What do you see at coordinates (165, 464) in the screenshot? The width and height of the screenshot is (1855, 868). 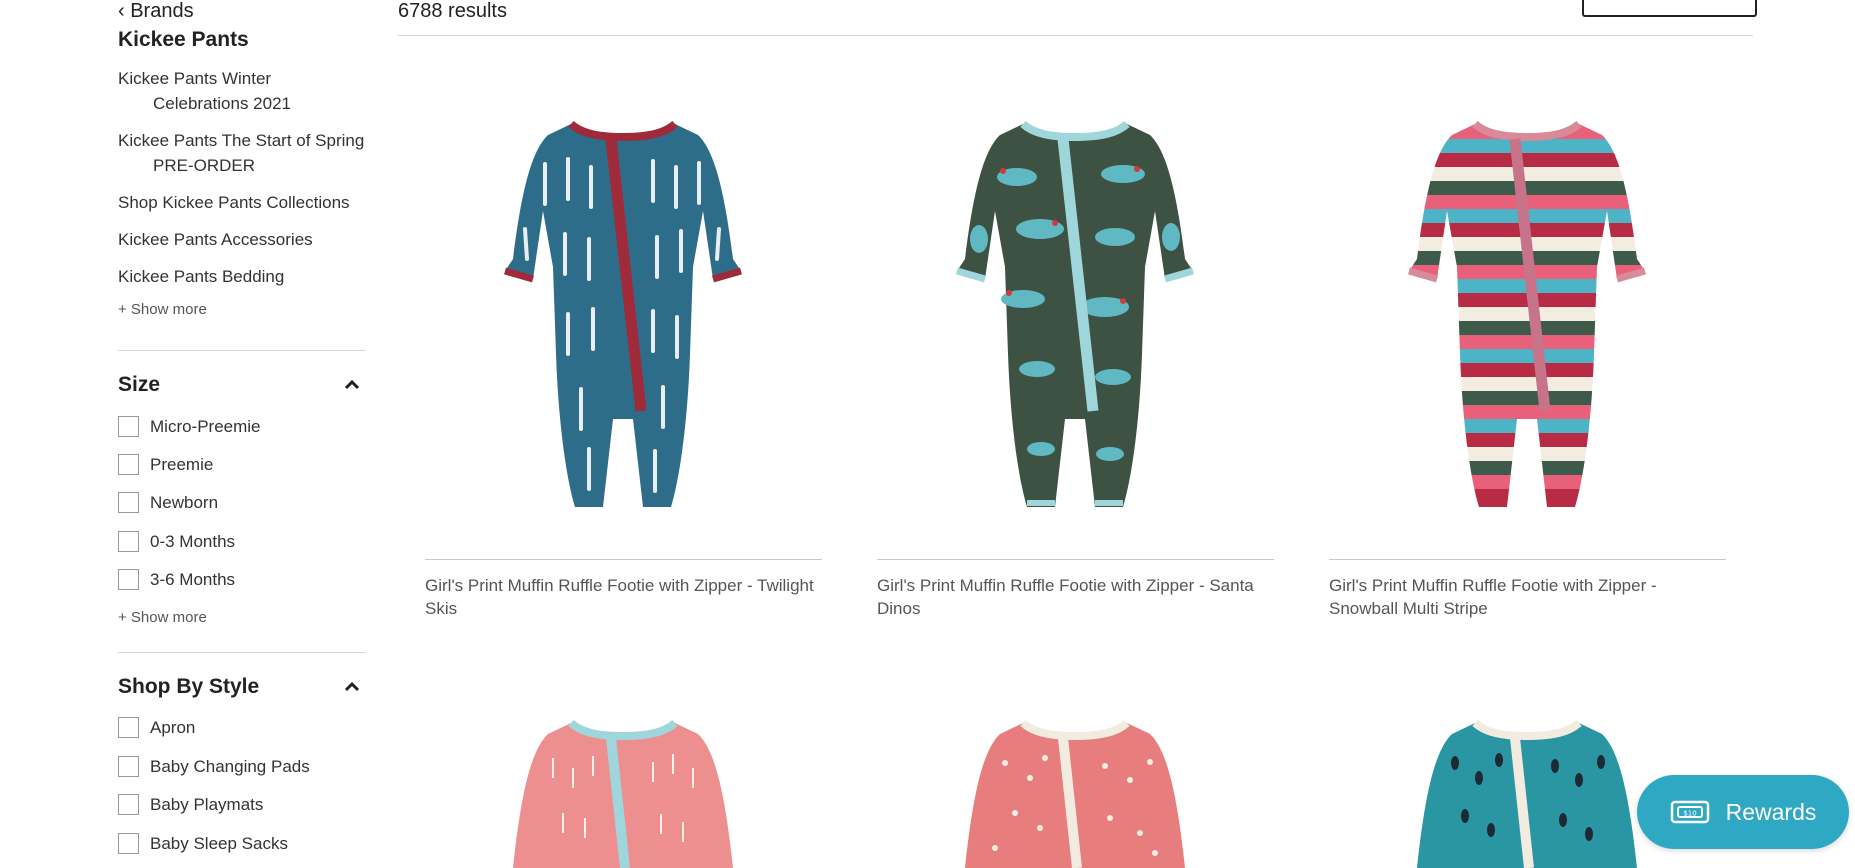 I see `size-option-preemie: Preemie` at bounding box center [165, 464].